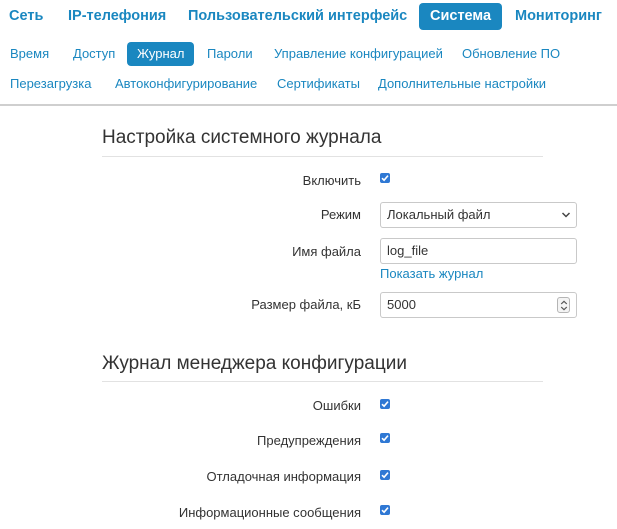 This screenshot has width=617, height=529. I want to click on mode-label: Режим, so click(340, 214).